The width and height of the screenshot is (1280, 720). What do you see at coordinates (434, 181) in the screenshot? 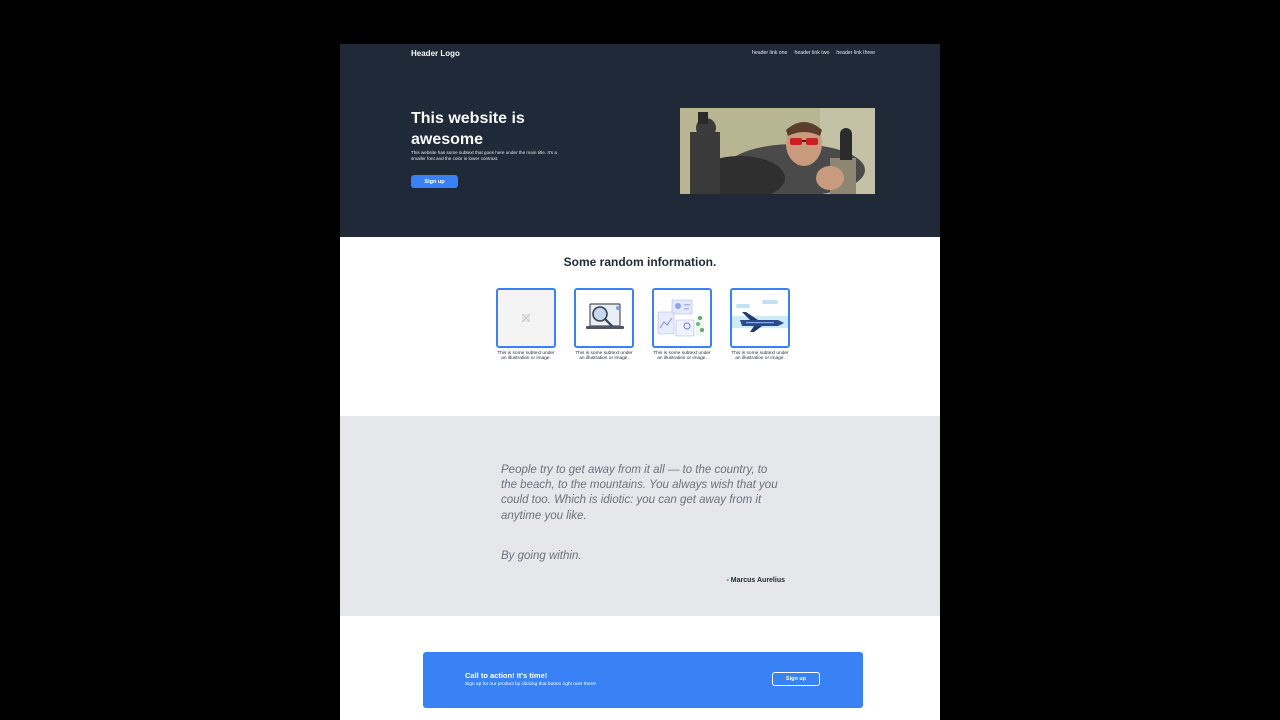
I see `hero-signup-button: Sign up` at bounding box center [434, 181].